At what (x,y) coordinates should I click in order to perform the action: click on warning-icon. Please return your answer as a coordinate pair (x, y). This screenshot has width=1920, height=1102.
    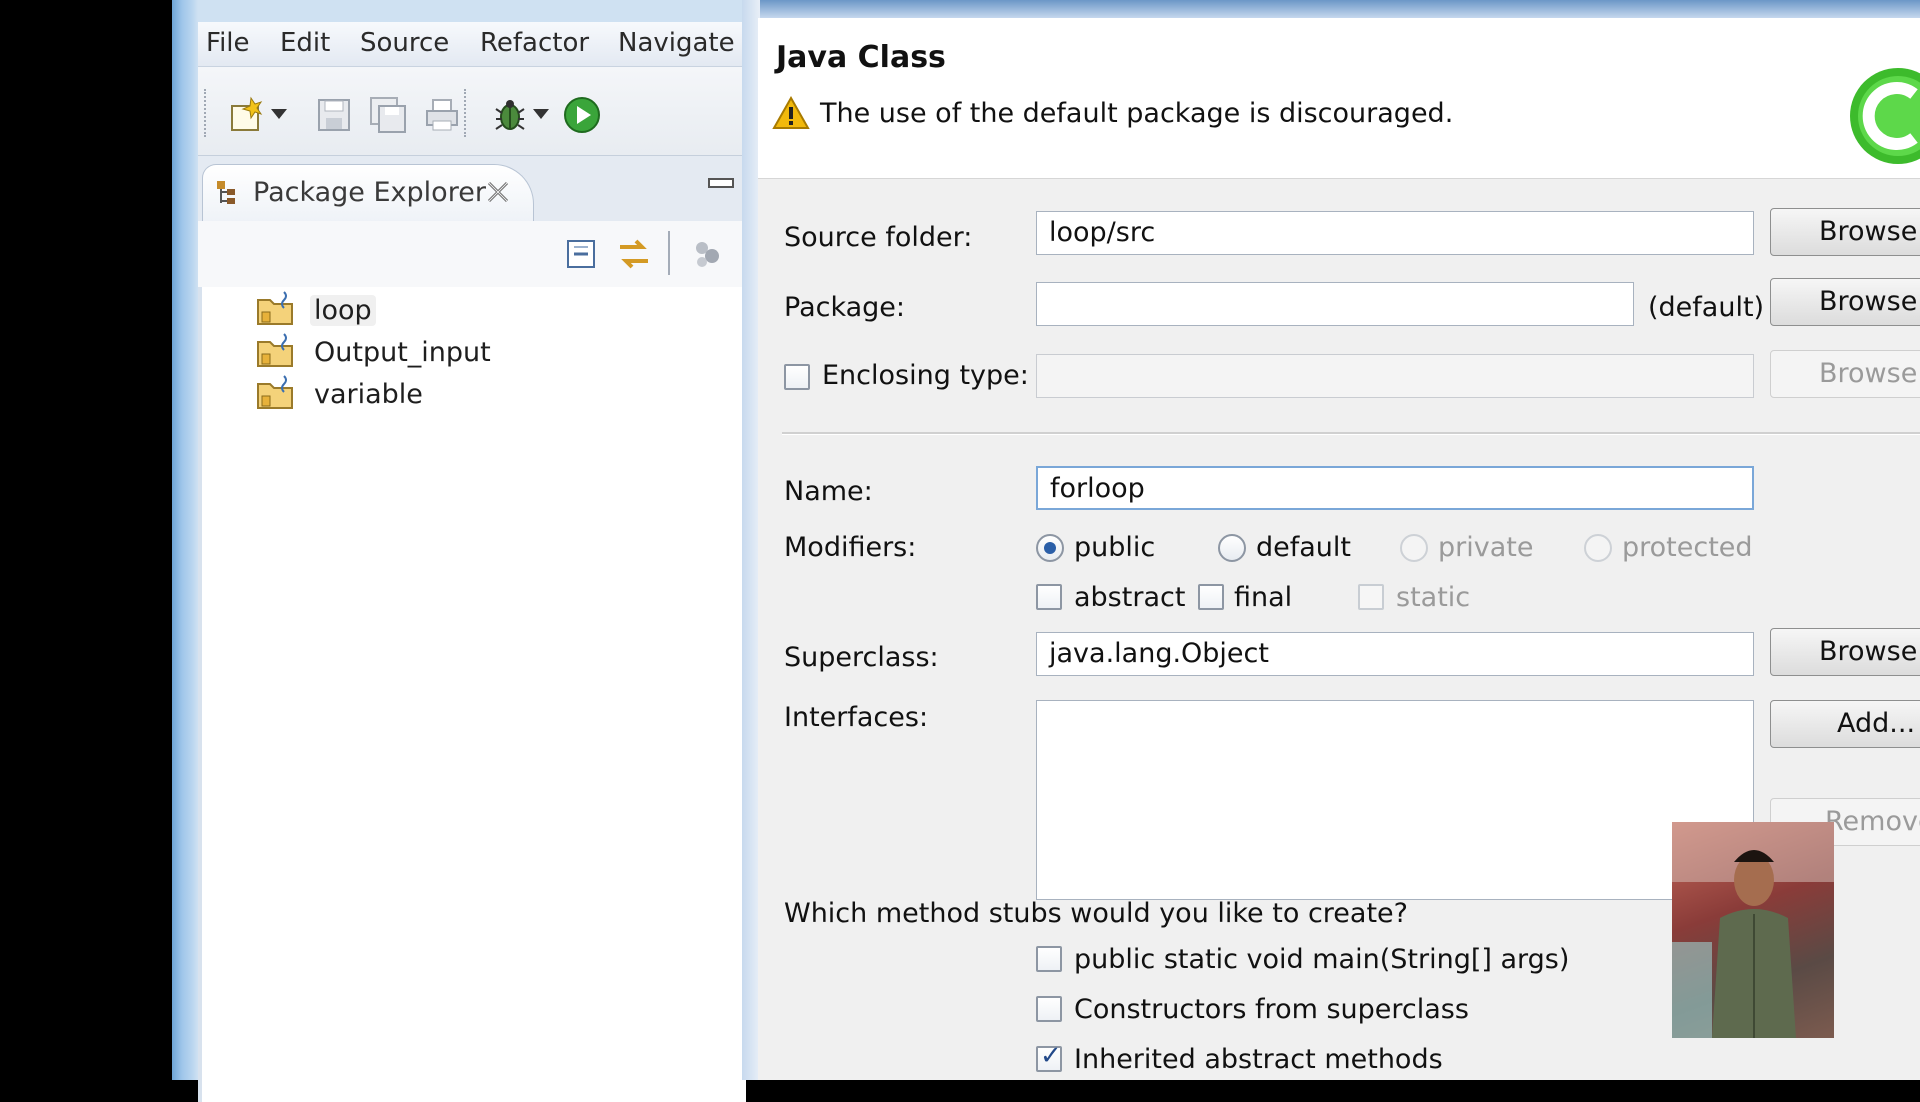
    Looking at the image, I should click on (791, 114).